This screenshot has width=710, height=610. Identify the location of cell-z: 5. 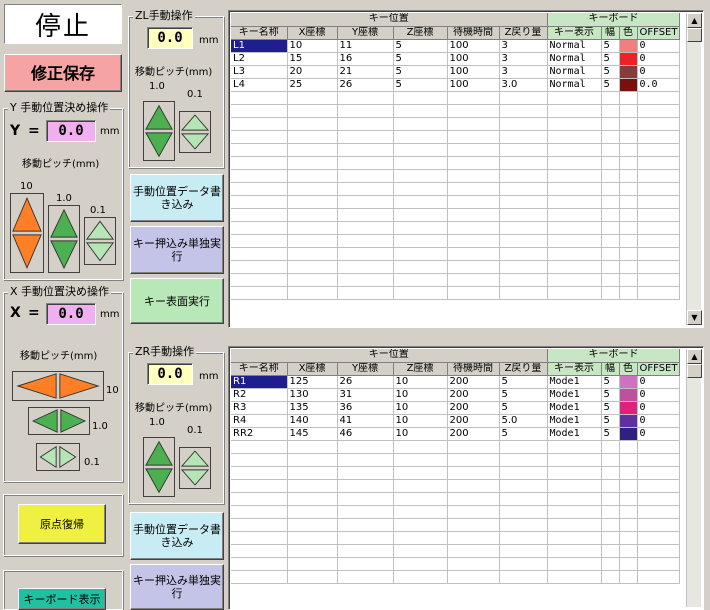
(420, 85).